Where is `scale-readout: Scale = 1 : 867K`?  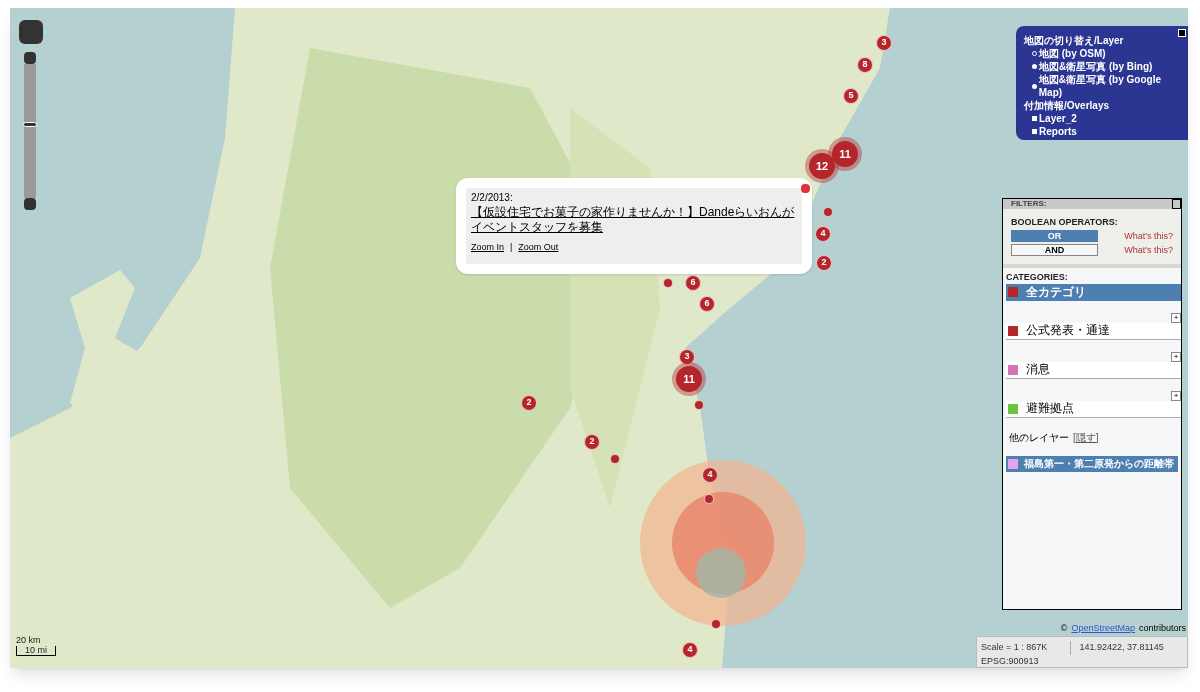
scale-readout: Scale = 1 : 867K is located at coordinates (1026, 648).